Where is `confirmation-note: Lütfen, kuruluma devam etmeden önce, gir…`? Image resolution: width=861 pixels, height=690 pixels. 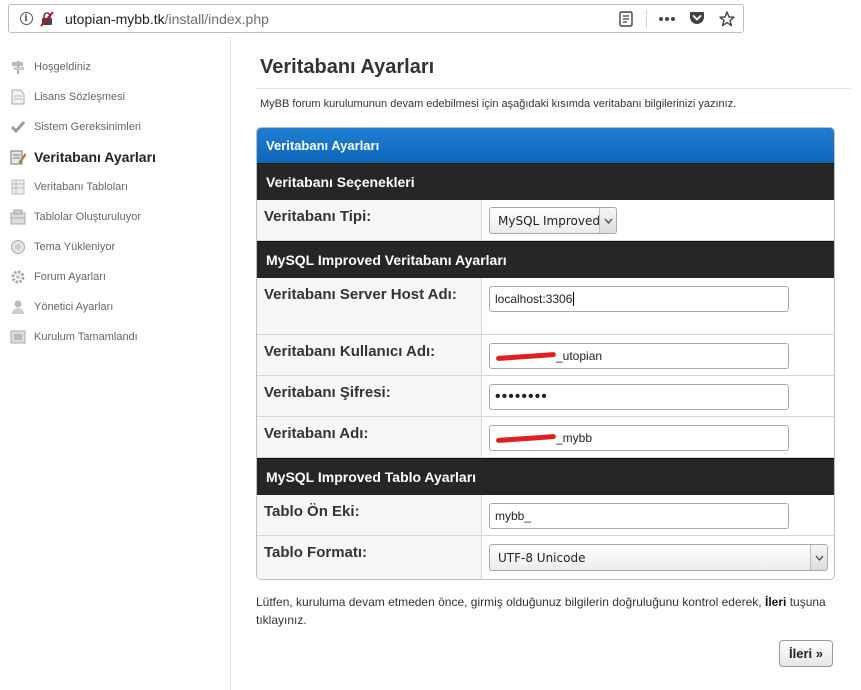 confirmation-note: Lütfen, kuruluma devam etmeden önce, gir… is located at coordinates (541, 611).